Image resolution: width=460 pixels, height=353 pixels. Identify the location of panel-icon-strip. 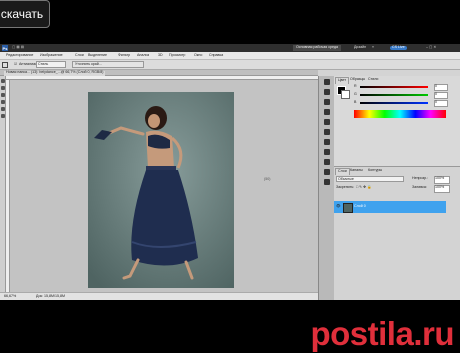
(326, 188).